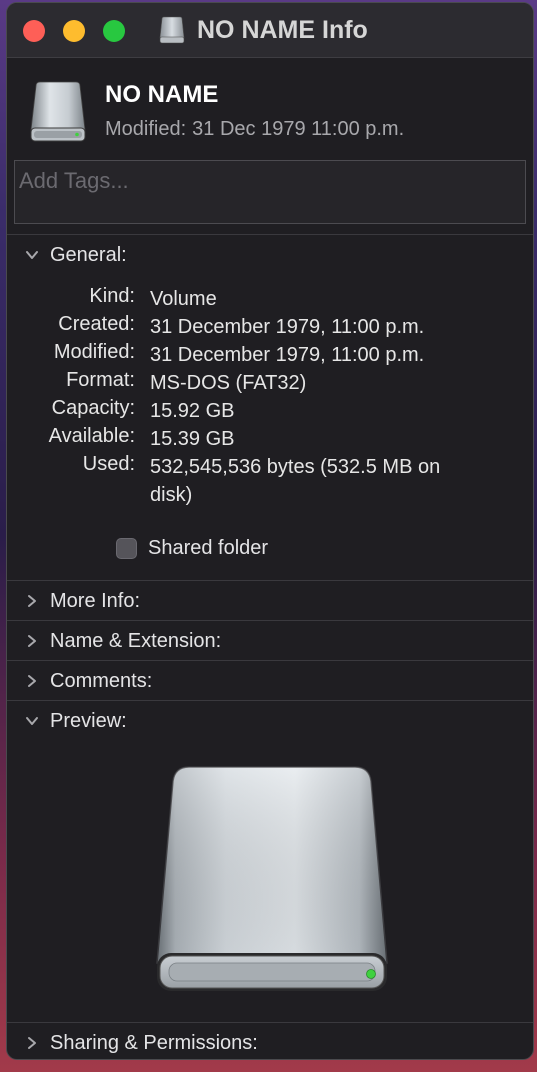 Image resolution: width=537 pixels, height=1072 pixels. Describe the element at coordinates (146, 129) in the screenshot. I see `modified-label: Modified:` at that location.